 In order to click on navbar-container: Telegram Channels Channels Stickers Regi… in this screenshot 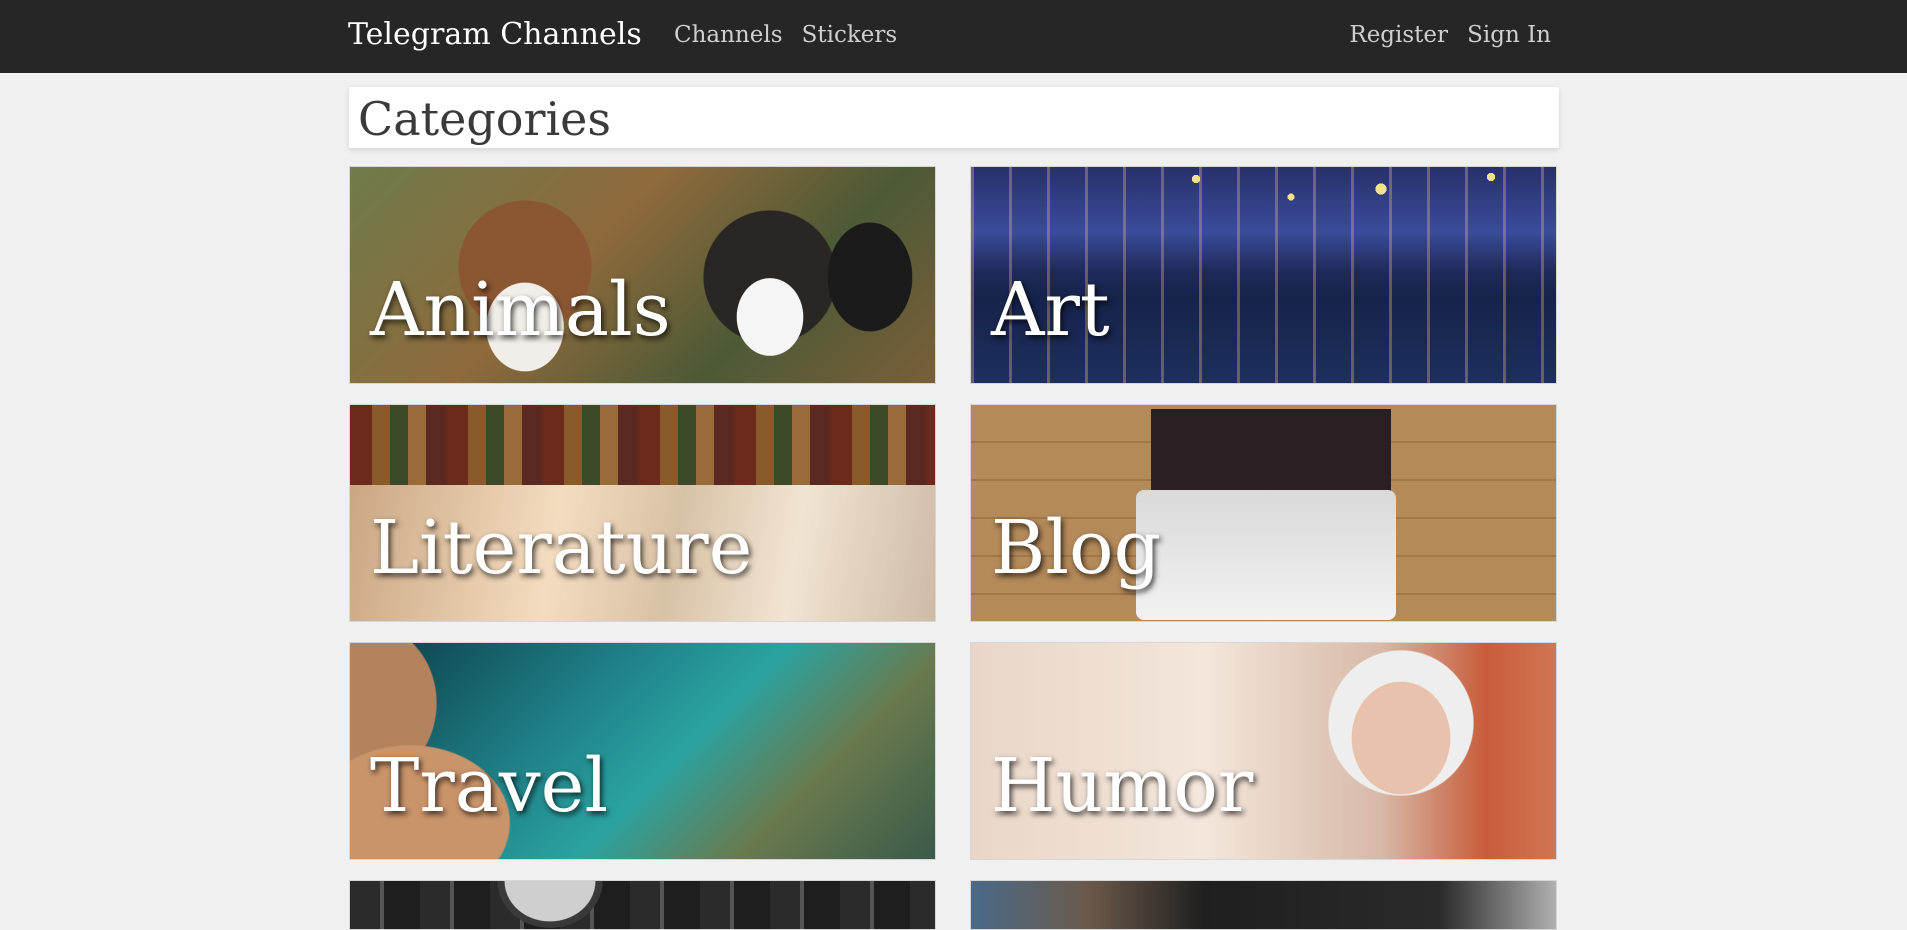, I will do `click(949, 36)`.